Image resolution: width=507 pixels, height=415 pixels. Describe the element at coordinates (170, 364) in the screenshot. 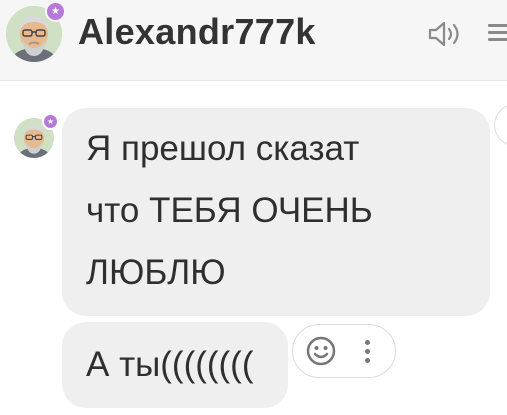

I see `message-text: А ты((((((((` at that location.